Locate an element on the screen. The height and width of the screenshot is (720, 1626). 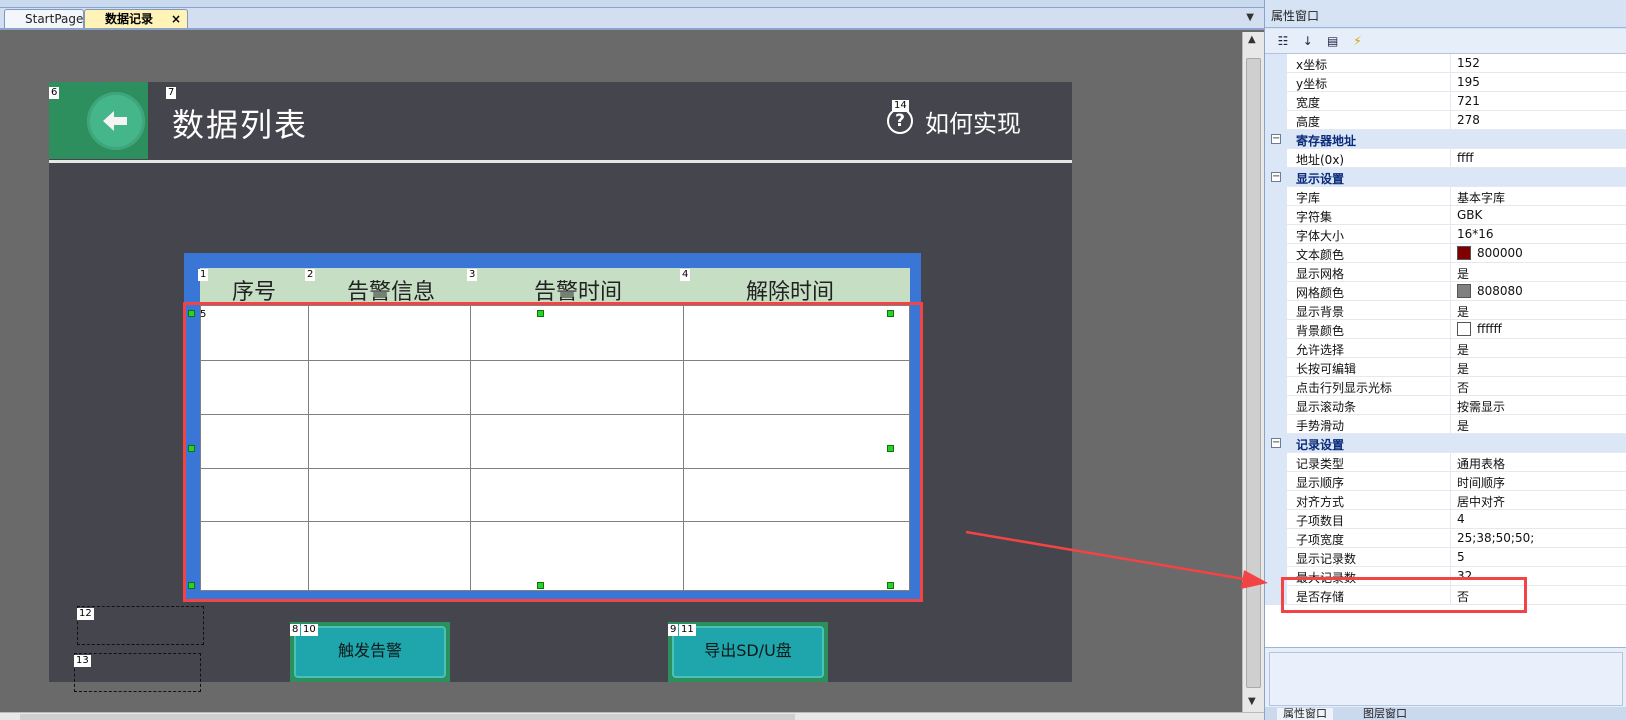
property-row: 记录类型 通用表格 is located at coordinates (1445, 462).